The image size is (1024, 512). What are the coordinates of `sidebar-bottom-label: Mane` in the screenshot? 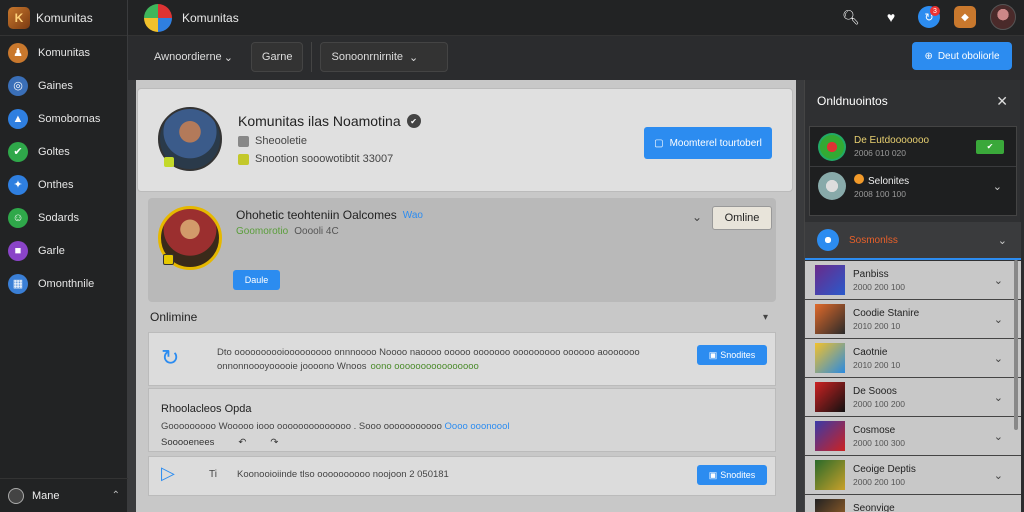 It's located at (46, 495).